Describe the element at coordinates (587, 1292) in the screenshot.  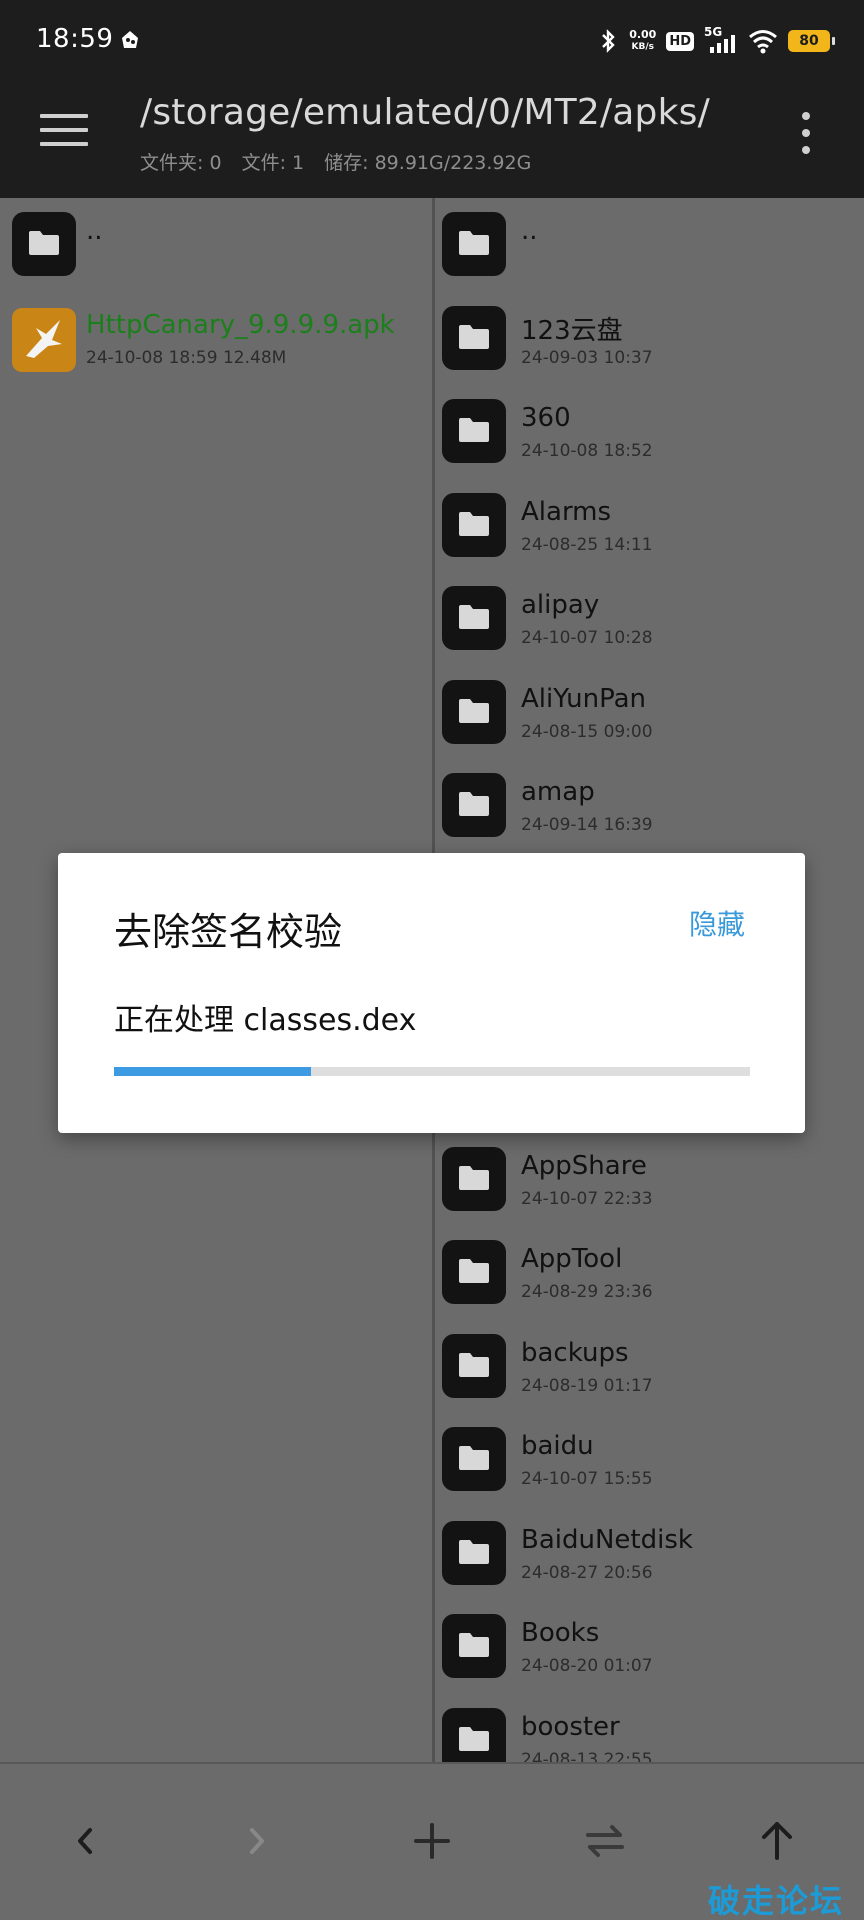
I see `file-meta: 24-08-29 23:36` at that location.